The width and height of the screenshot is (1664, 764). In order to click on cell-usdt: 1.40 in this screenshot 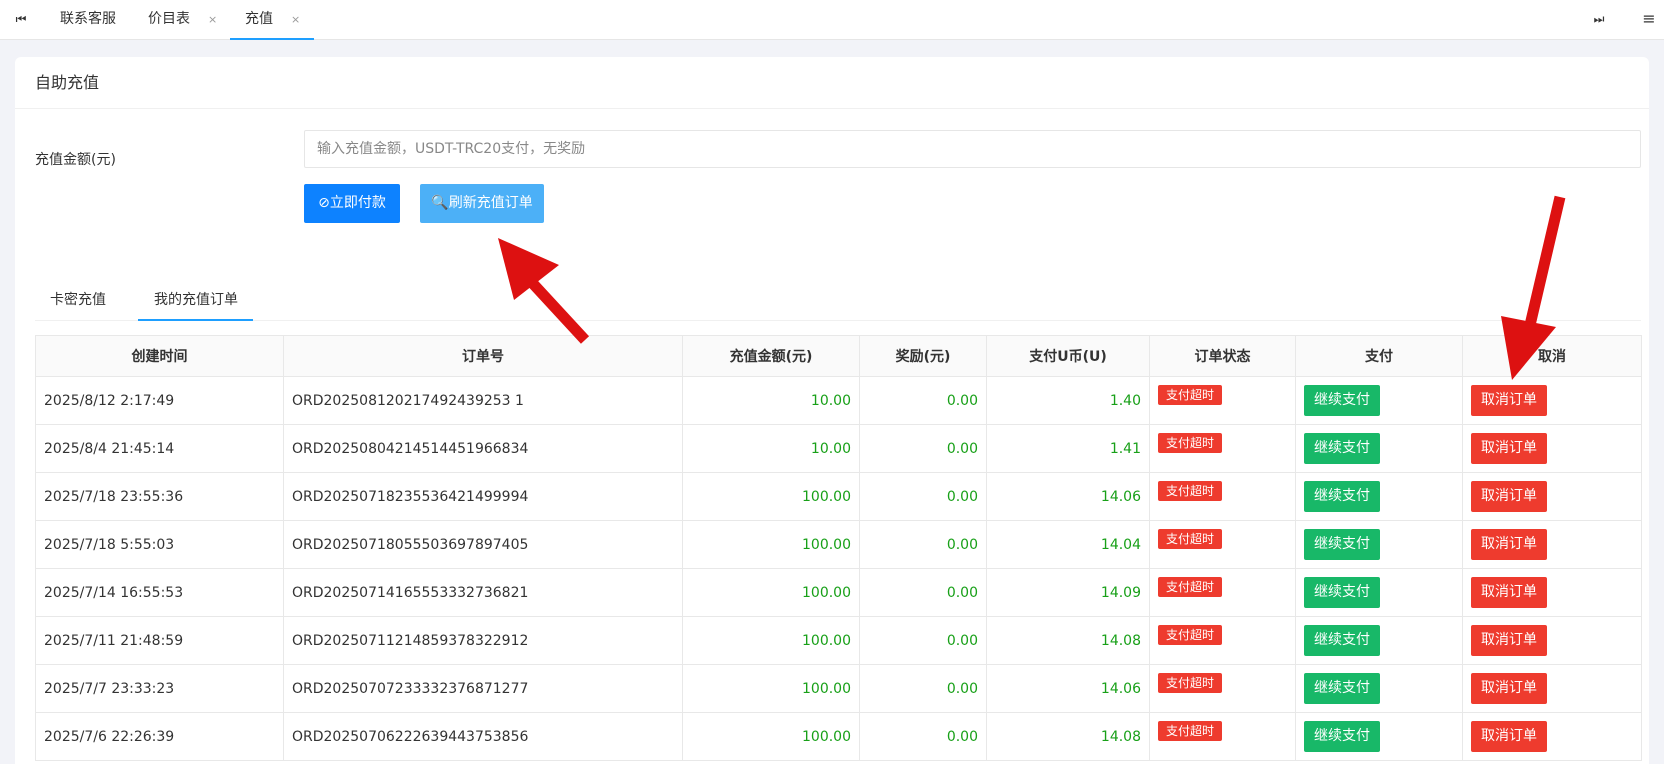, I will do `click(1068, 400)`.